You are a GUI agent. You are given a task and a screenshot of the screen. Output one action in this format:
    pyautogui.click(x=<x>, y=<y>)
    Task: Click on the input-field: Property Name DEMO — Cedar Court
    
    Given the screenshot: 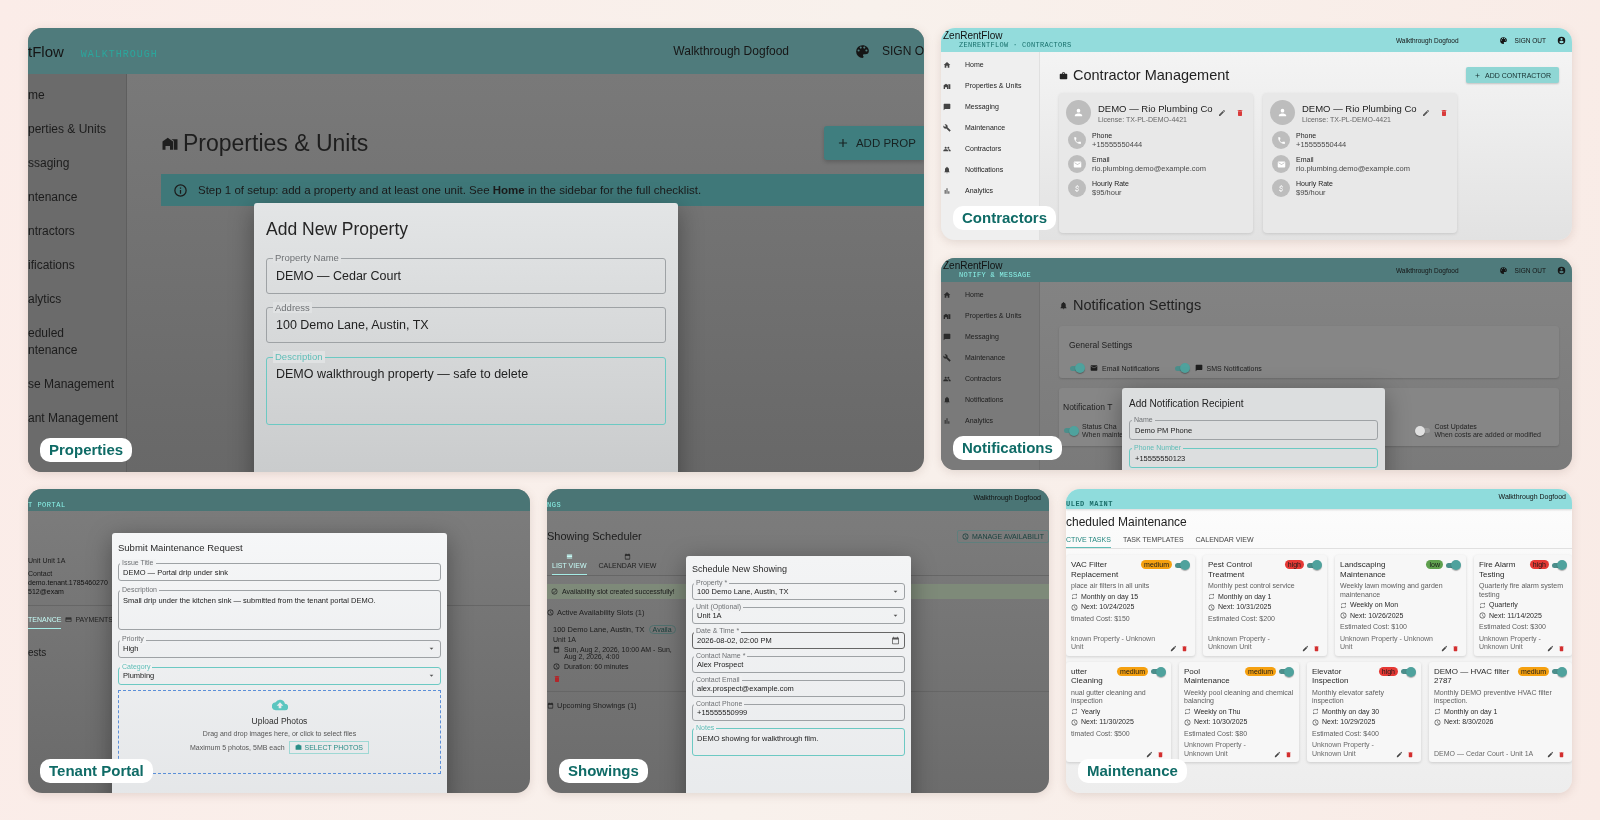 What is the action you would take?
    pyautogui.click(x=466, y=273)
    